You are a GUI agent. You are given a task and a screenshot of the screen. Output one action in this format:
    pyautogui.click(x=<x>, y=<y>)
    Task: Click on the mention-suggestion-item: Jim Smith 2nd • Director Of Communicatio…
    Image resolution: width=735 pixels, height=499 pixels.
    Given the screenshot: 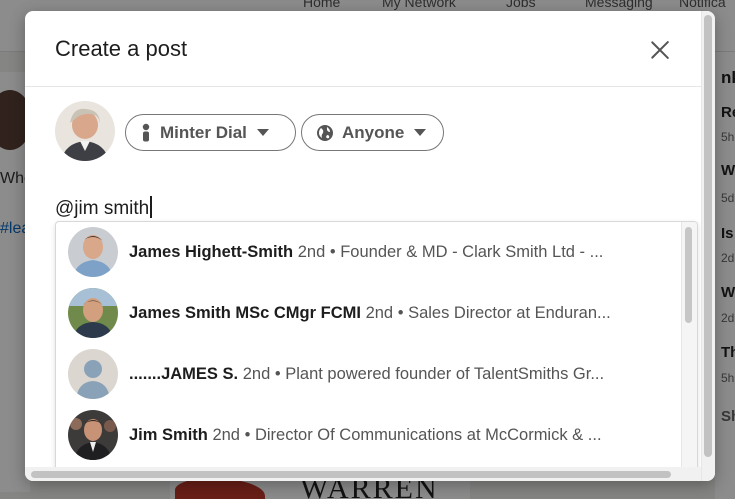 What is the action you would take?
    pyautogui.click(x=368, y=435)
    